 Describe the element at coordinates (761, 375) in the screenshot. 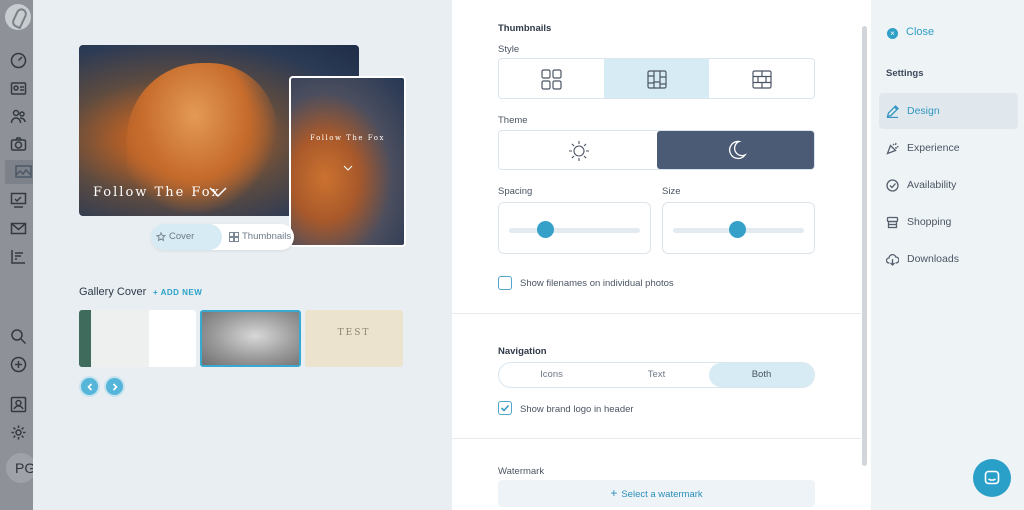

I see `nav-both-option: Both` at that location.